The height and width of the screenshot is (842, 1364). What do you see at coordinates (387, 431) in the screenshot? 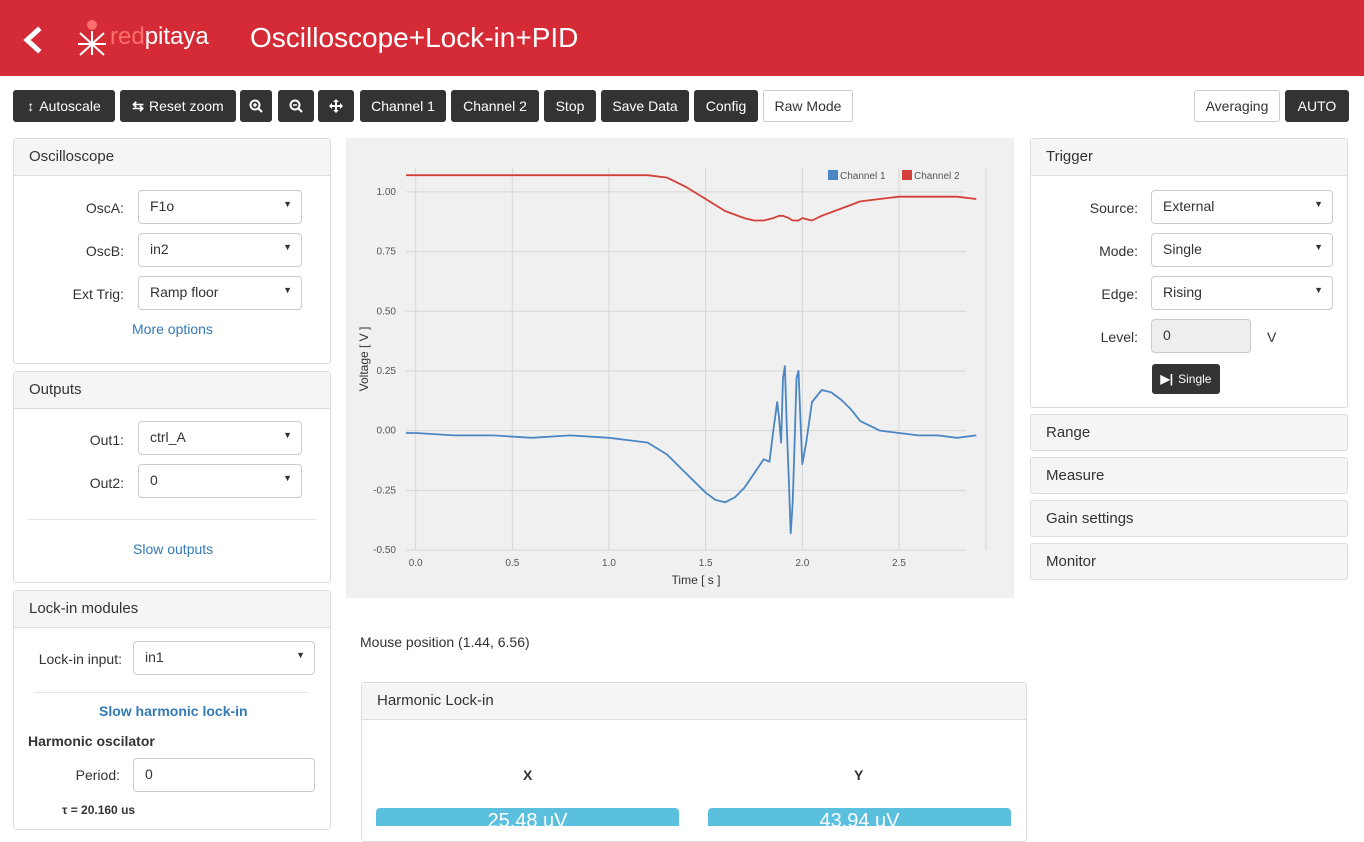
I see `y-tick-label: 0.00` at bounding box center [387, 431].